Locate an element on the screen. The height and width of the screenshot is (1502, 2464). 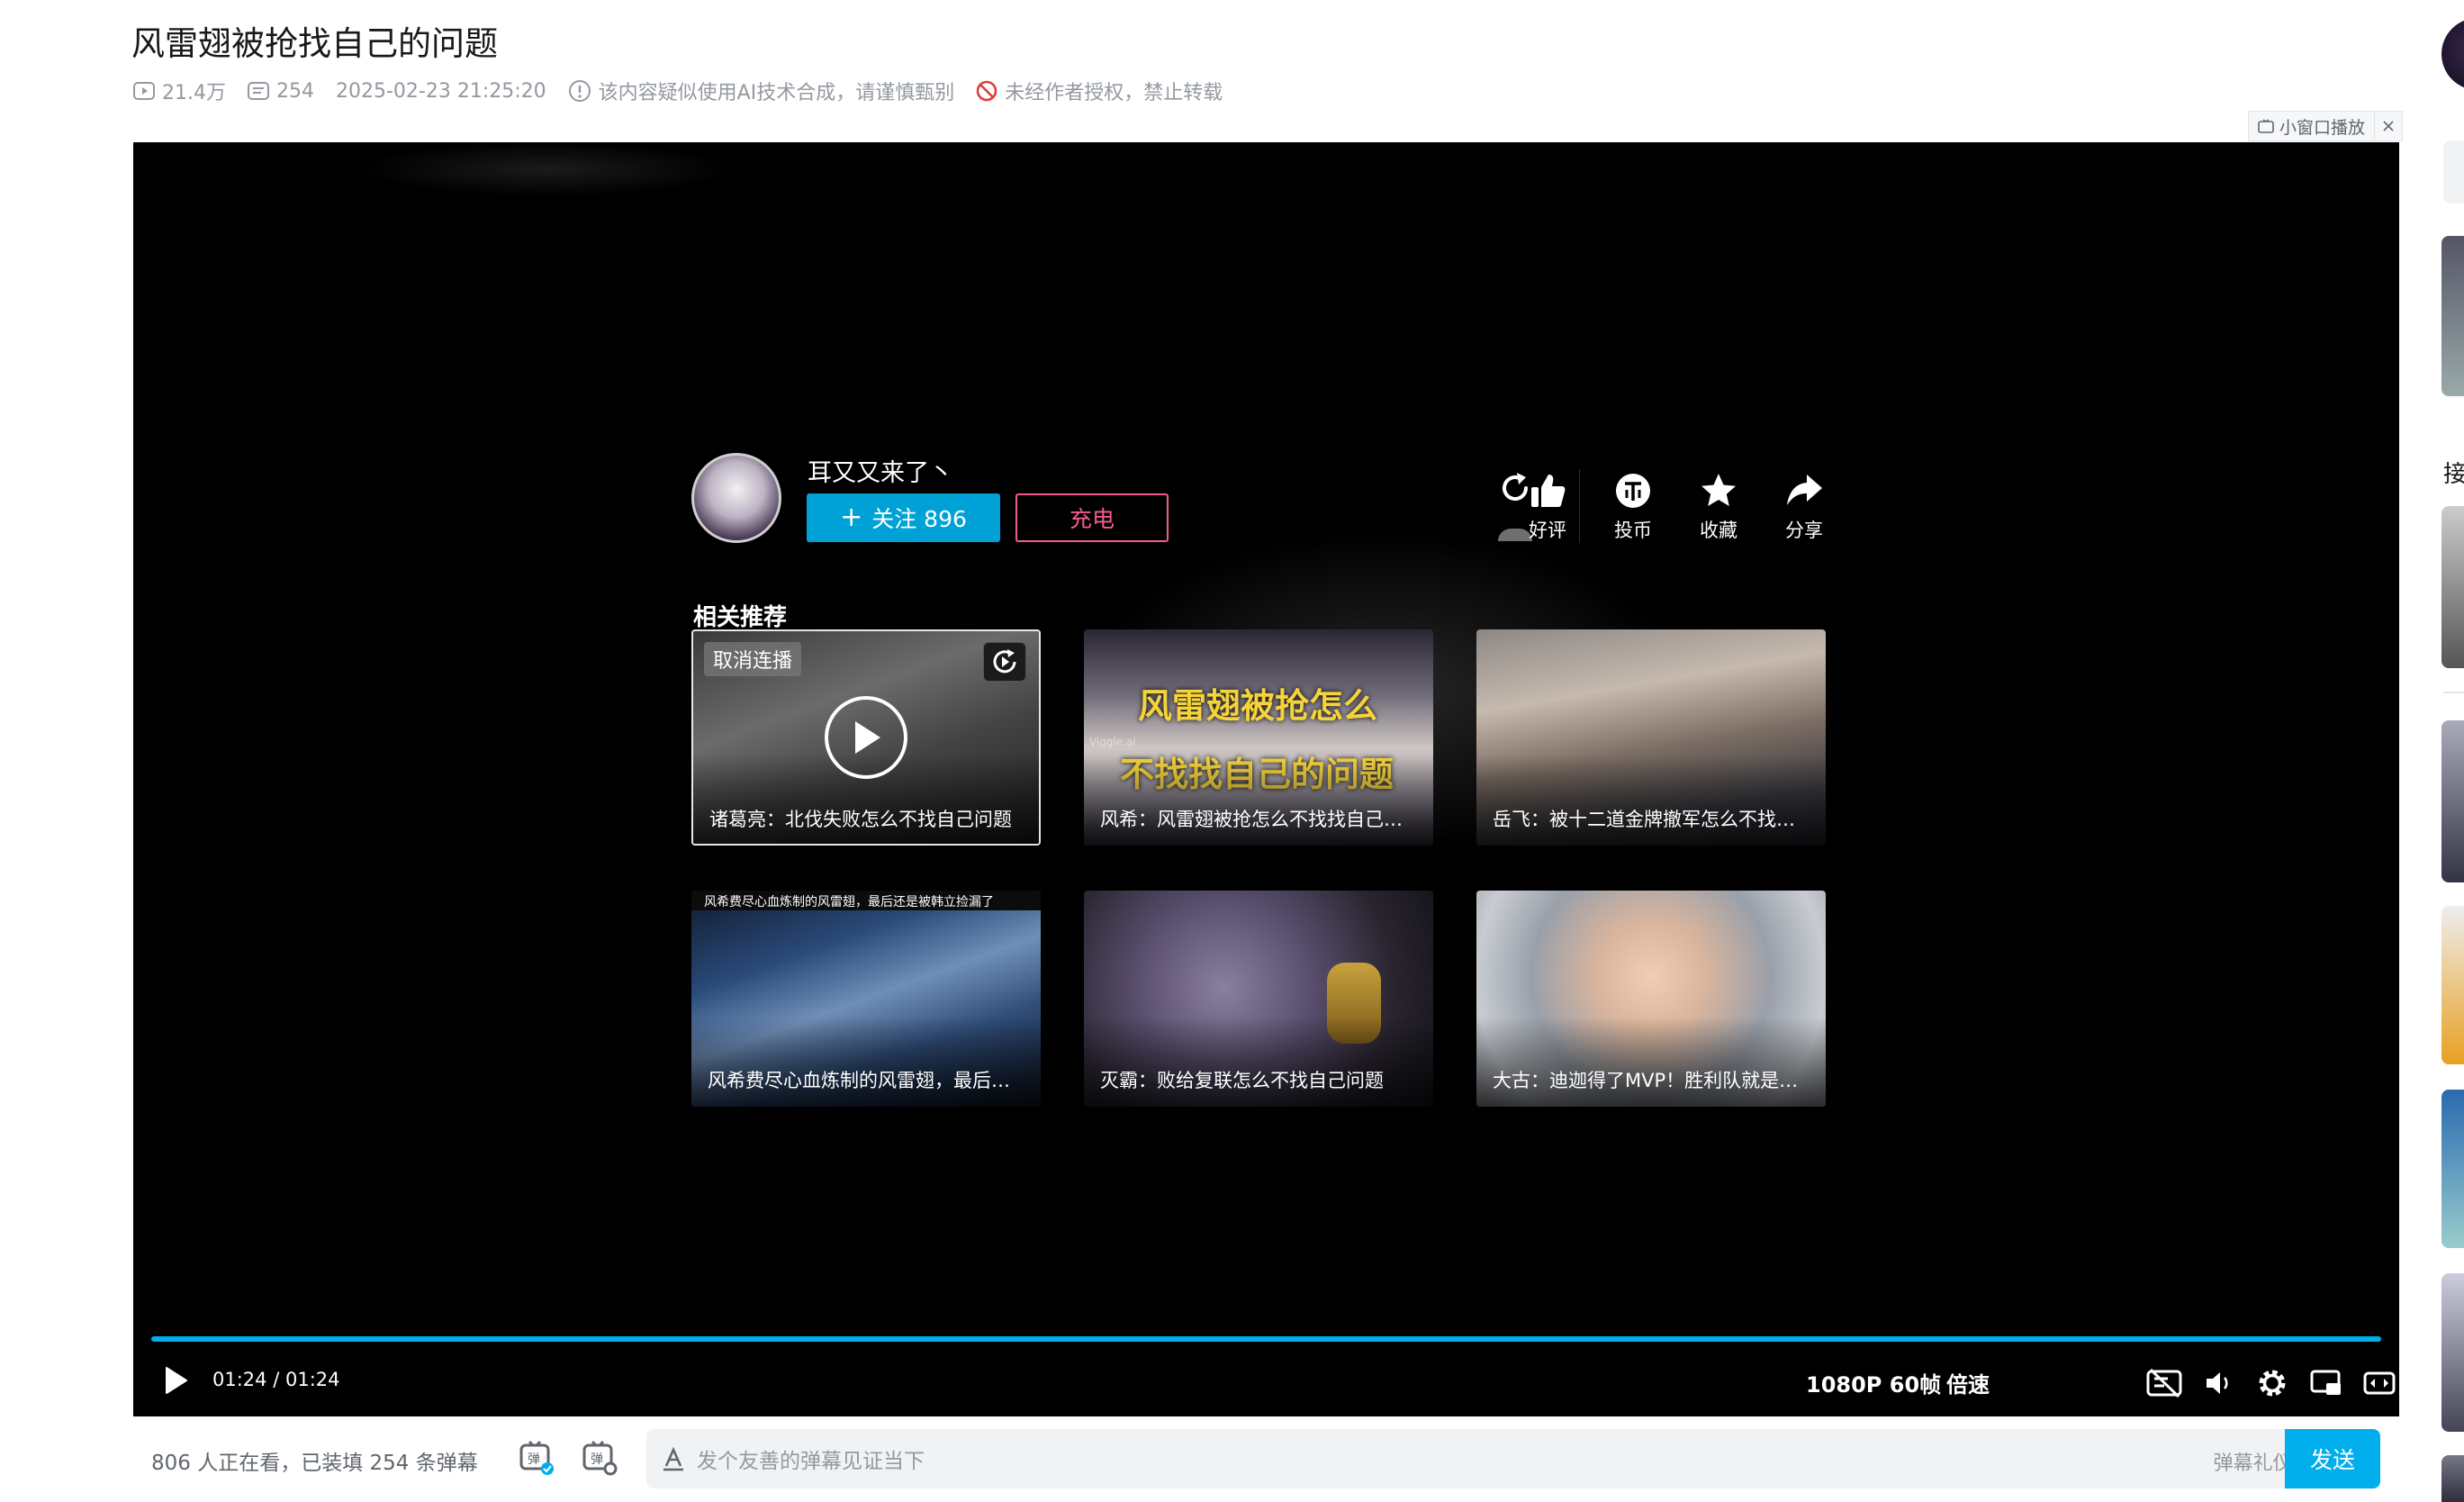
sidebar-card is located at coordinates (2453, 172).